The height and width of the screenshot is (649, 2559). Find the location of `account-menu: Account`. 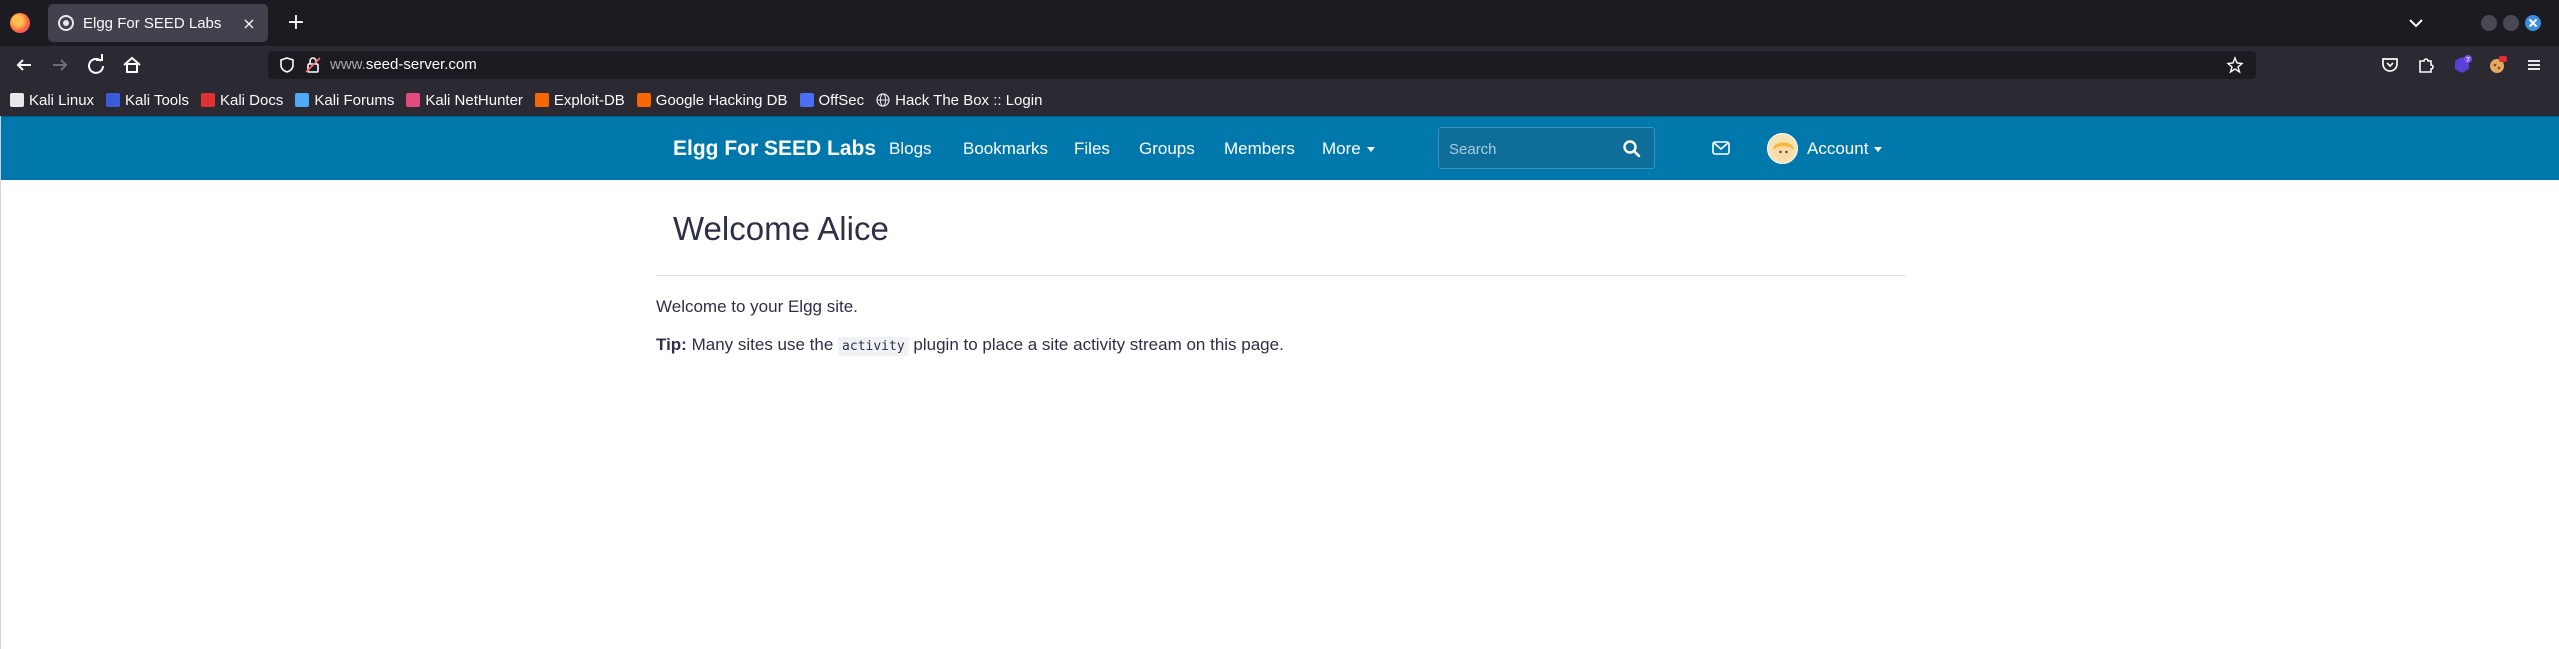

account-menu: Account is located at coordinates (1845, 149).